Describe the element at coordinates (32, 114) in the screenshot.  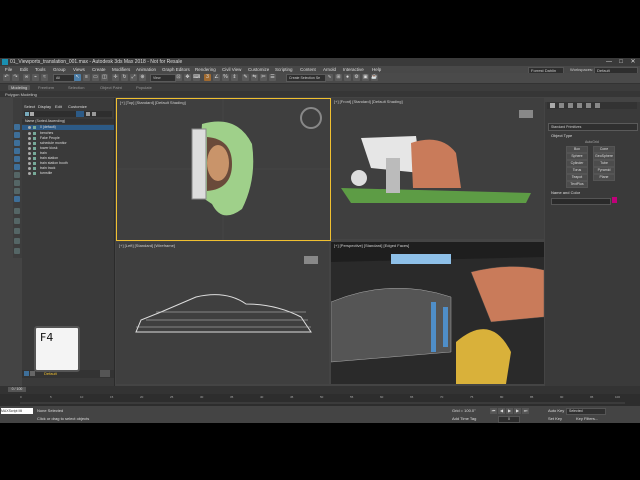
I see `search-icon` at that location.